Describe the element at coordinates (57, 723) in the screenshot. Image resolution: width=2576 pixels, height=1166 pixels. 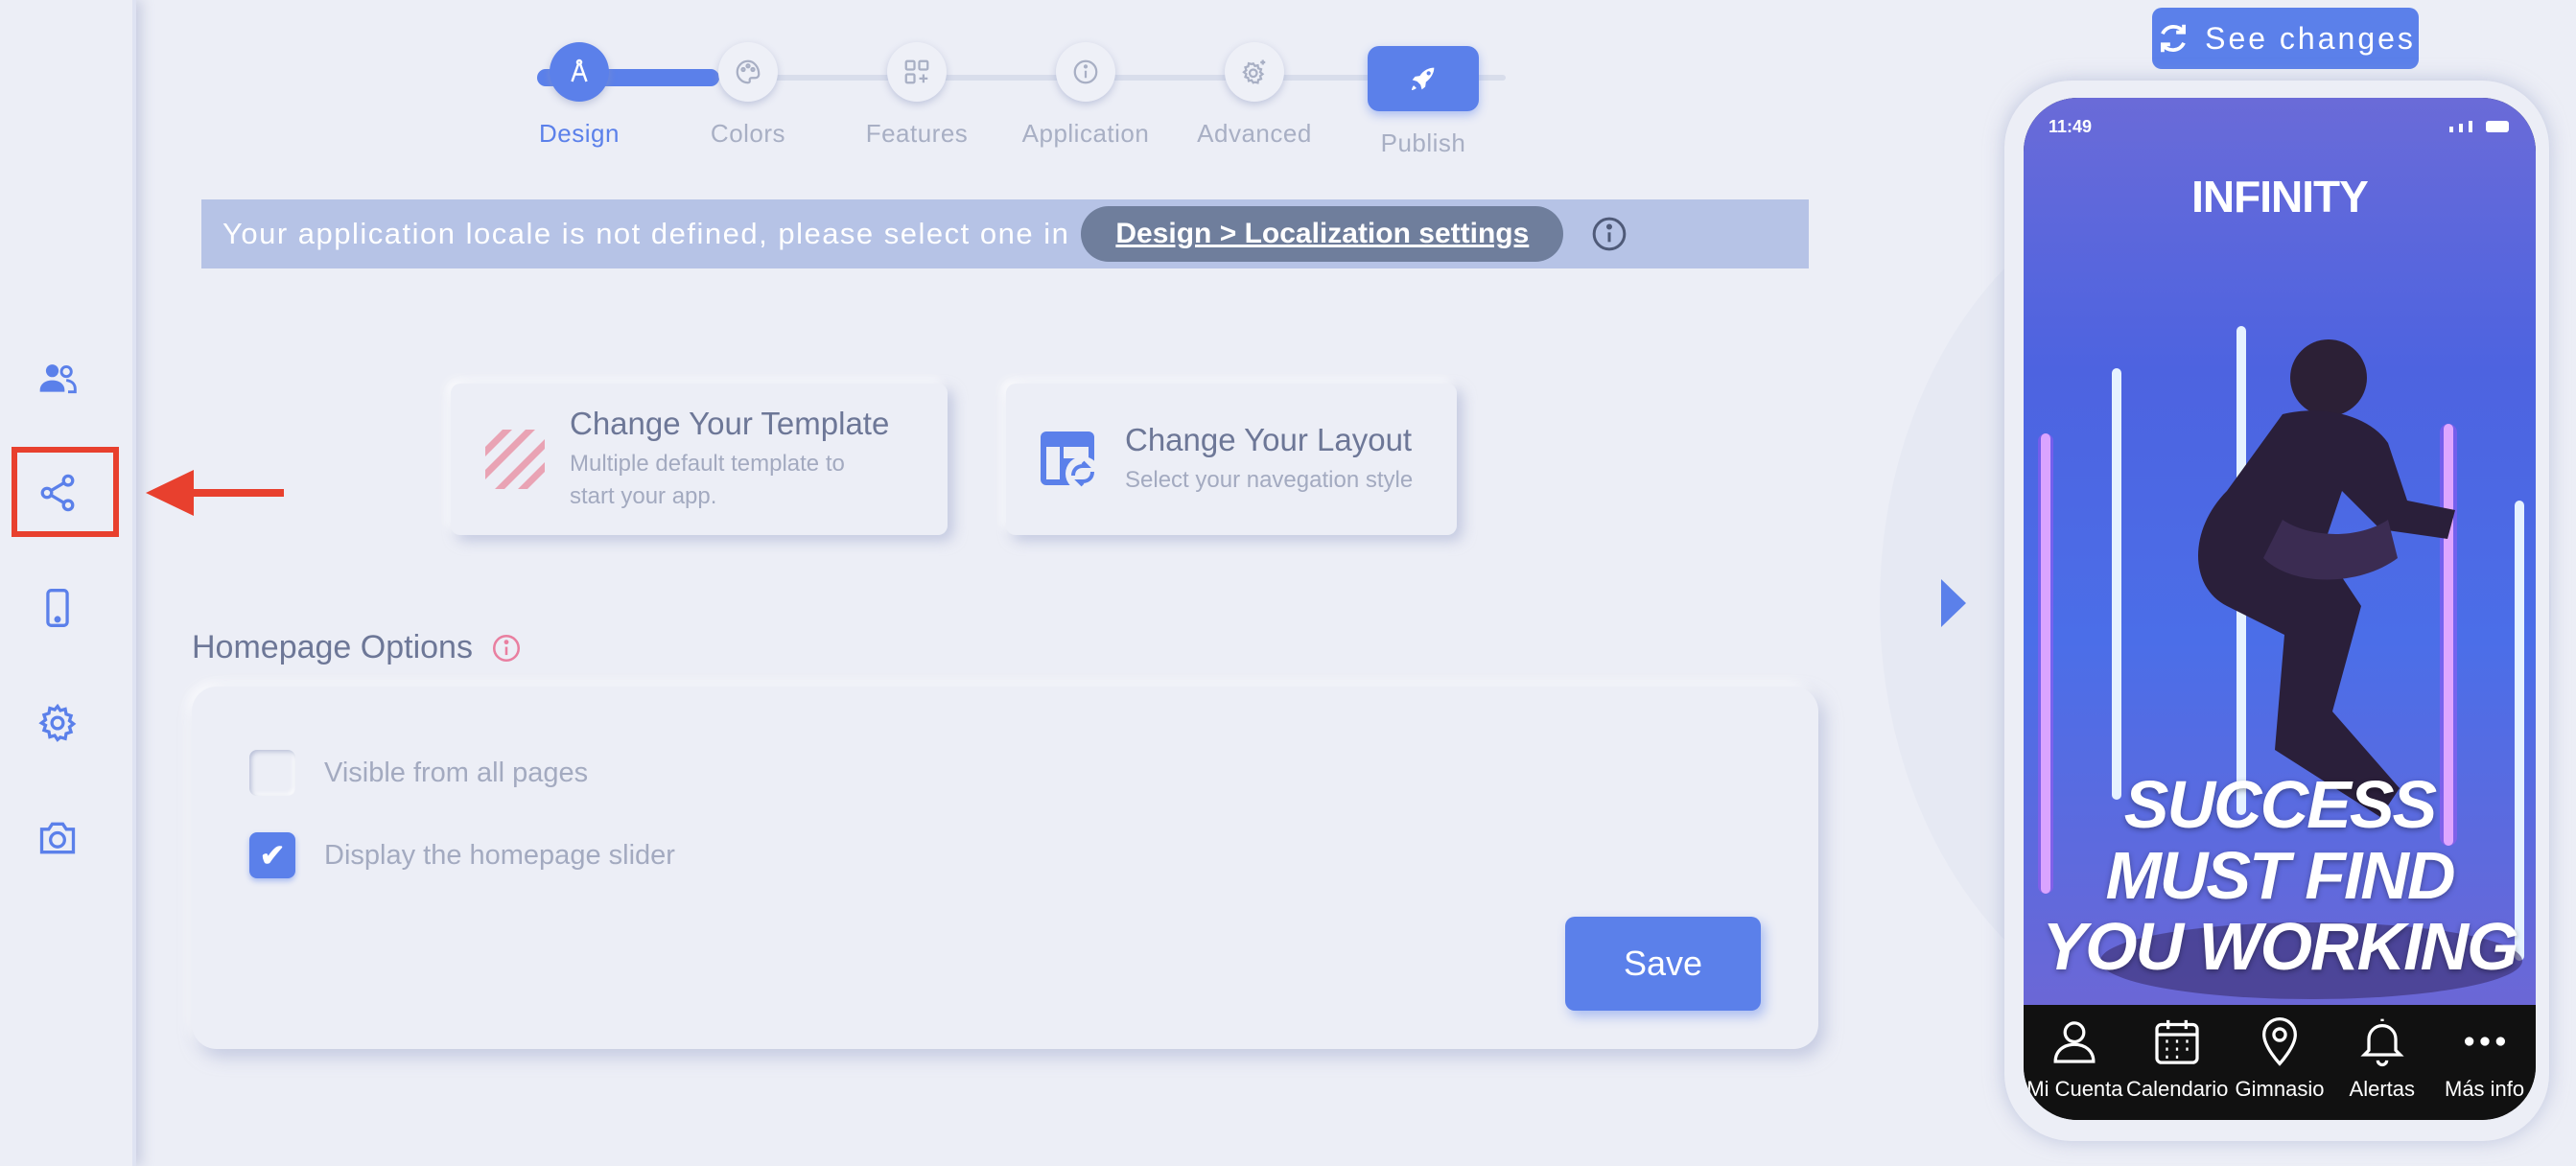
I see `gear-icon` at that location.